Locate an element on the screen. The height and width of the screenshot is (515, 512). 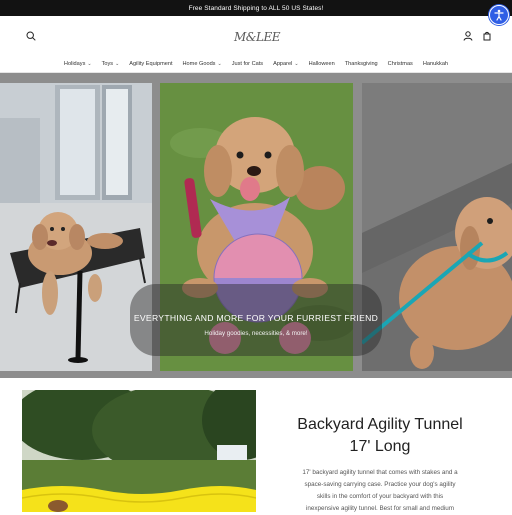
cart-icon is located at coordinates (487, 36).